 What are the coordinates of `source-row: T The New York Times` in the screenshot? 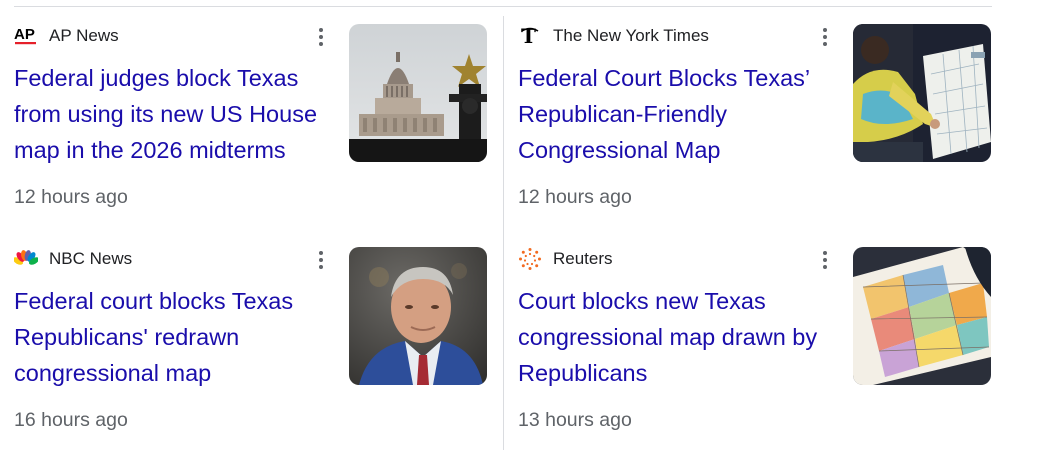 It's located at (613, 36).